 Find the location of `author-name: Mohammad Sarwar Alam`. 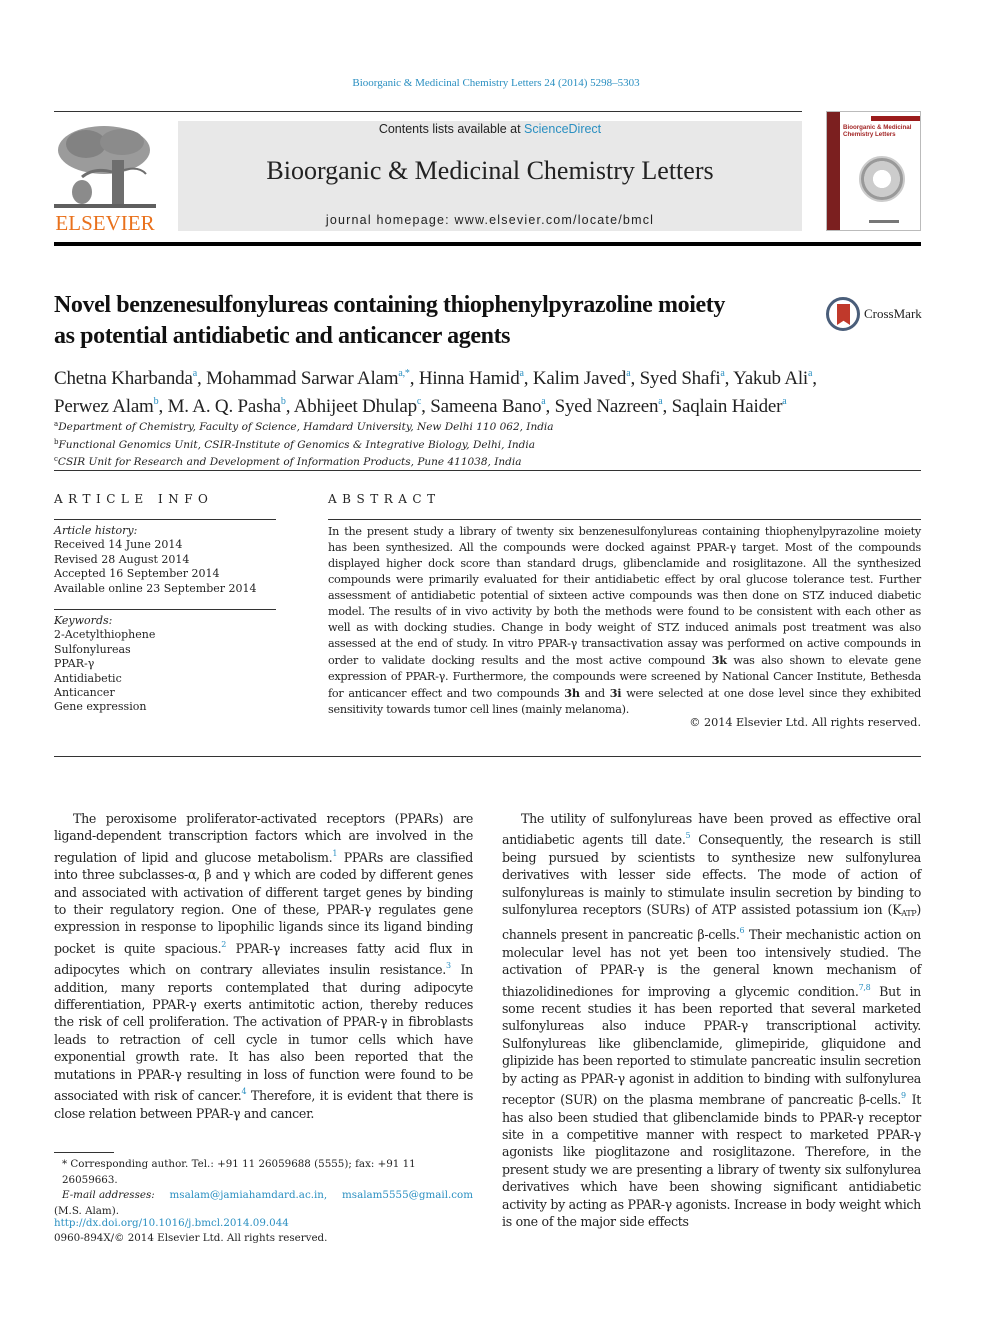

author-name: Mohammad Sarwar Alam is located at coordinates (302, 378).